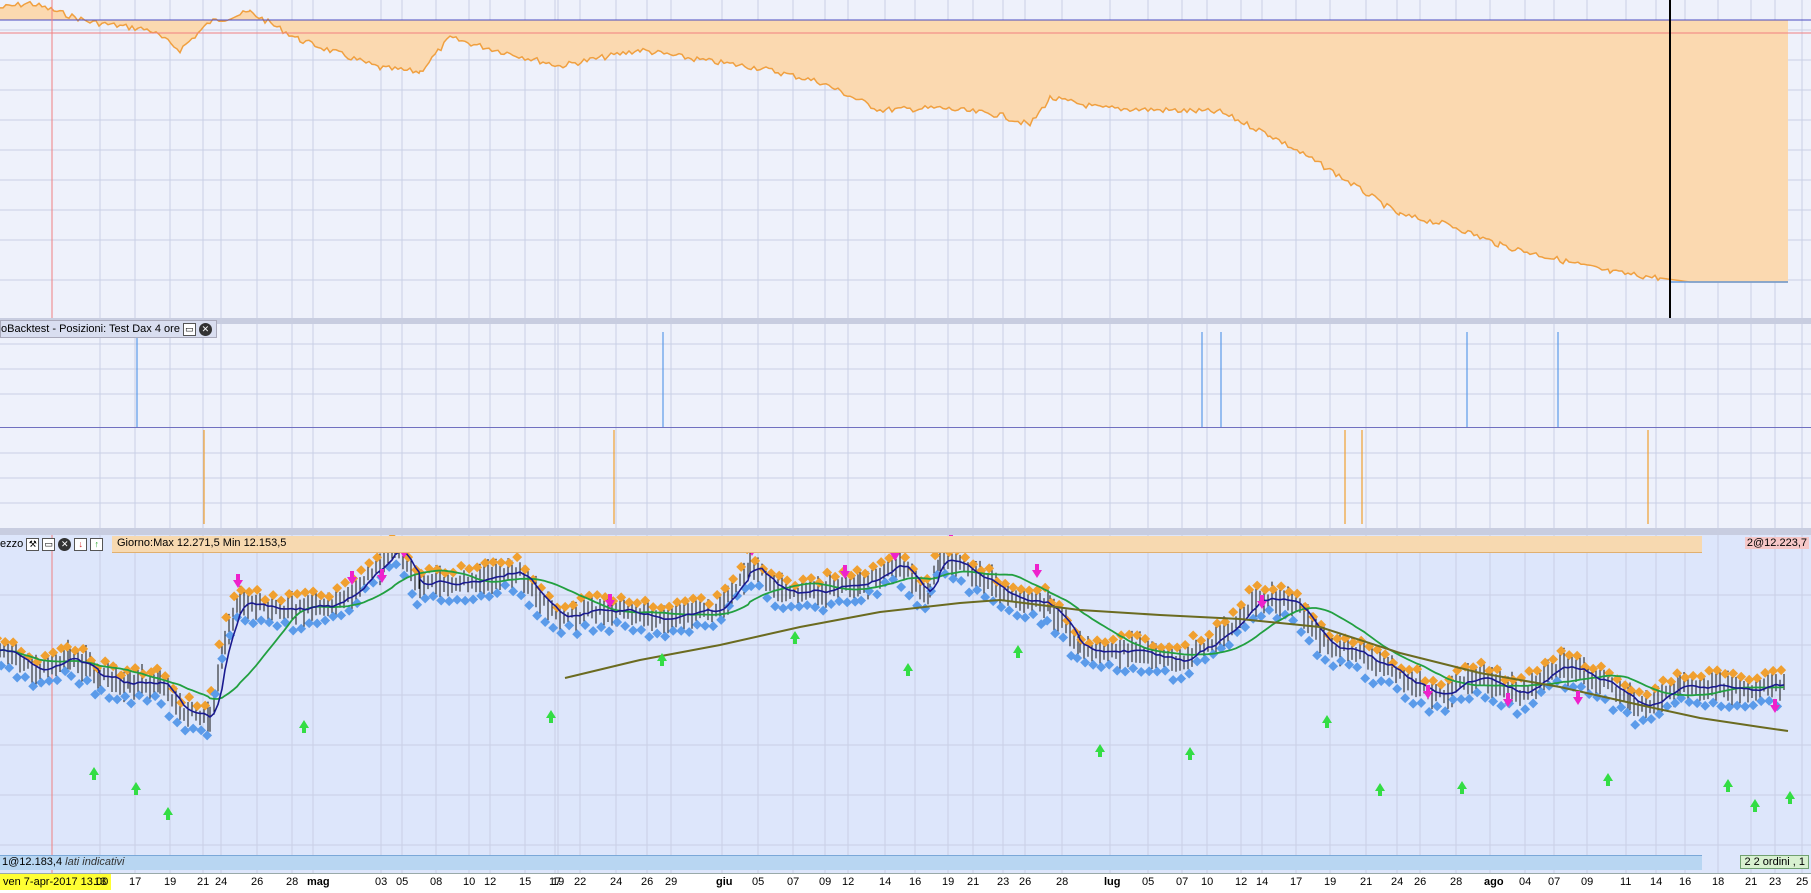 This screenshot has height=893, width=1811. Describe the element at coordinates (202, 543) in the screenshot. I see `price-header-text: Giorno:Max 12.271,5 Min 12.153,5` at that location.